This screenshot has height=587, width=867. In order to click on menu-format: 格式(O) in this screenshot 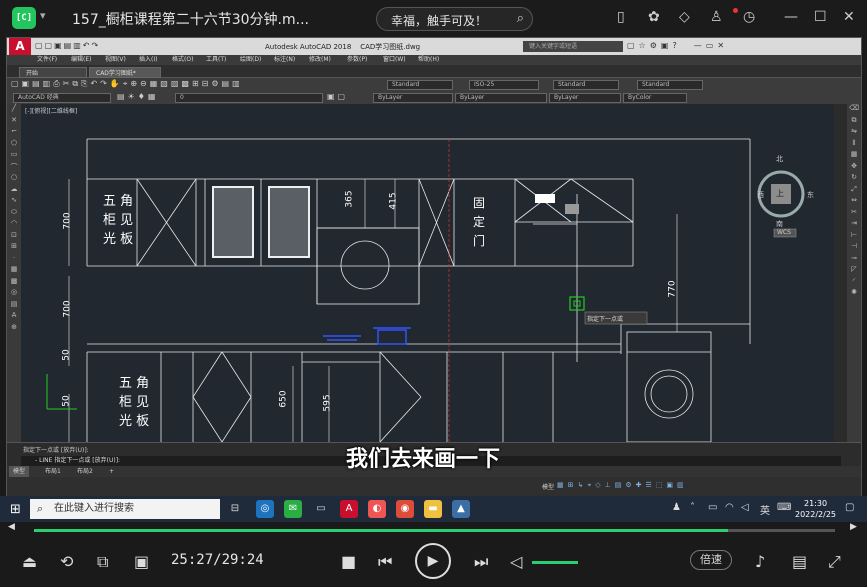, I will do `click(182, 60)`.